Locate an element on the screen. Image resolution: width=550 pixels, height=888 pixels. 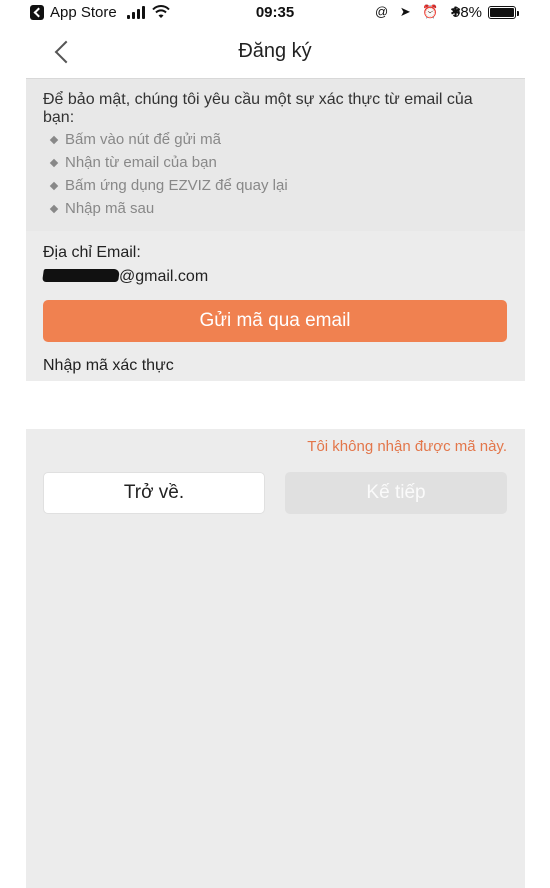
verification-code-input is located at coordinates (275, 405).